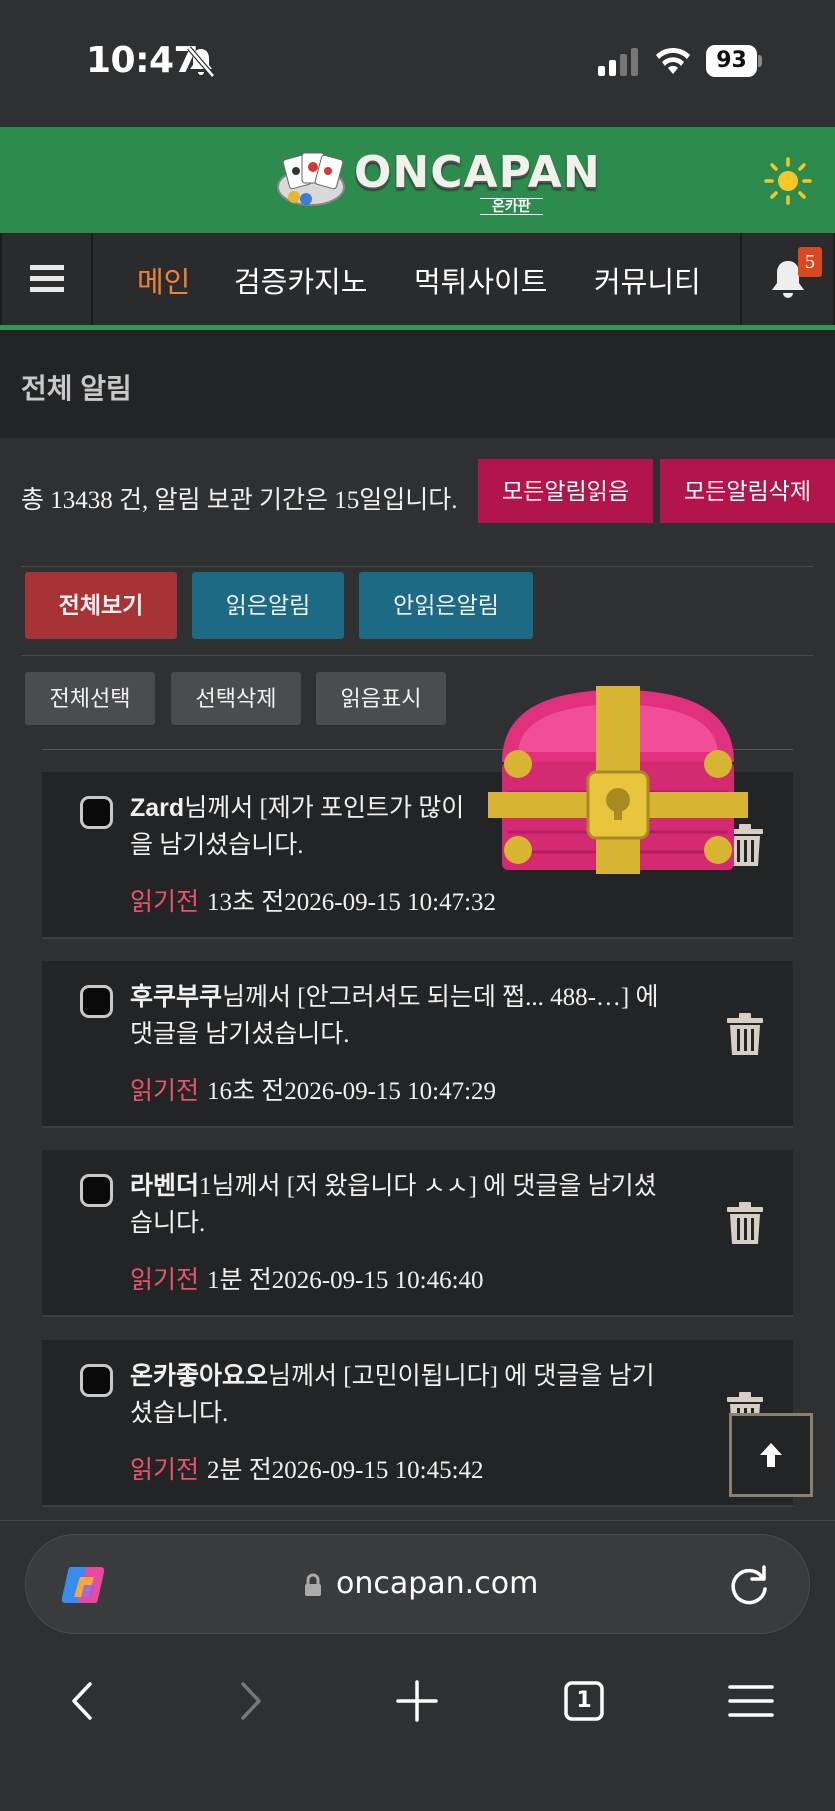  What do you see at coordinates (168, 1223) in the screenshot?
I see `notification-body-cont: 습니다.` at bounding box center [168, 1223].